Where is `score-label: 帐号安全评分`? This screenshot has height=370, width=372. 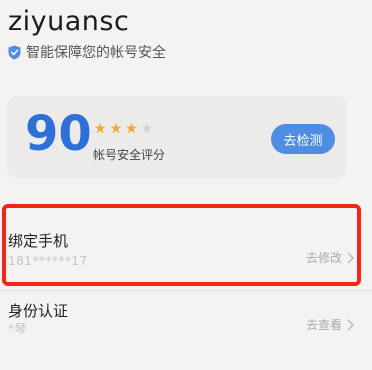 score-label: 帐号安全评分 is located at coordinates (129, 155).